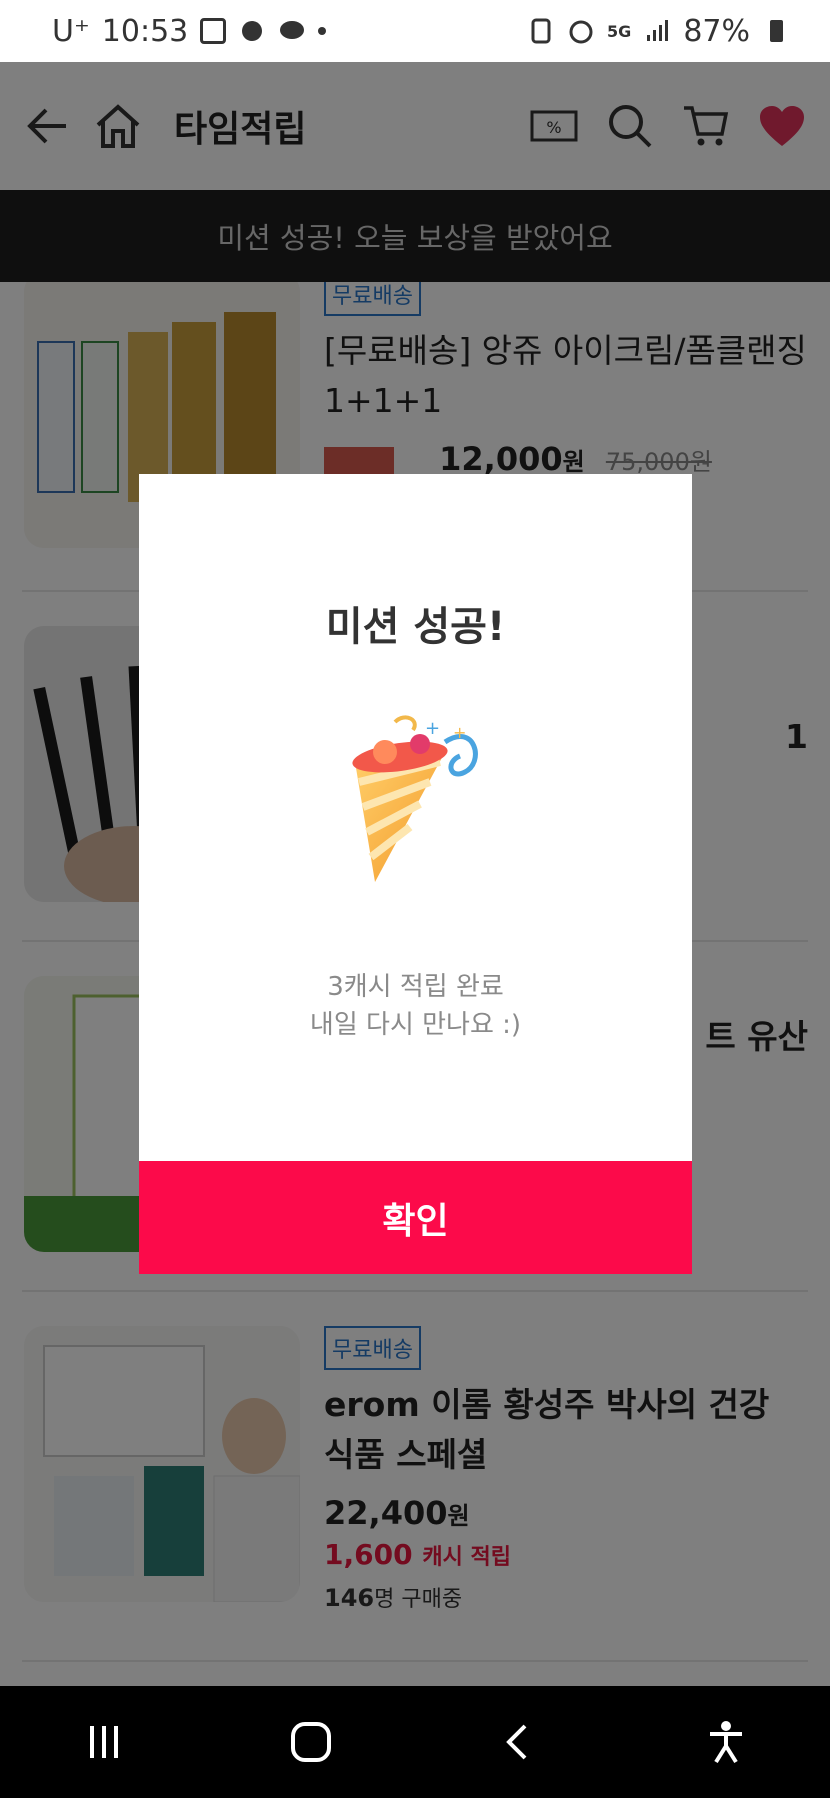  Describe the element at coordinates (716, 31) in the screenshot. I see `battery-percent-label: 87%` at that location.